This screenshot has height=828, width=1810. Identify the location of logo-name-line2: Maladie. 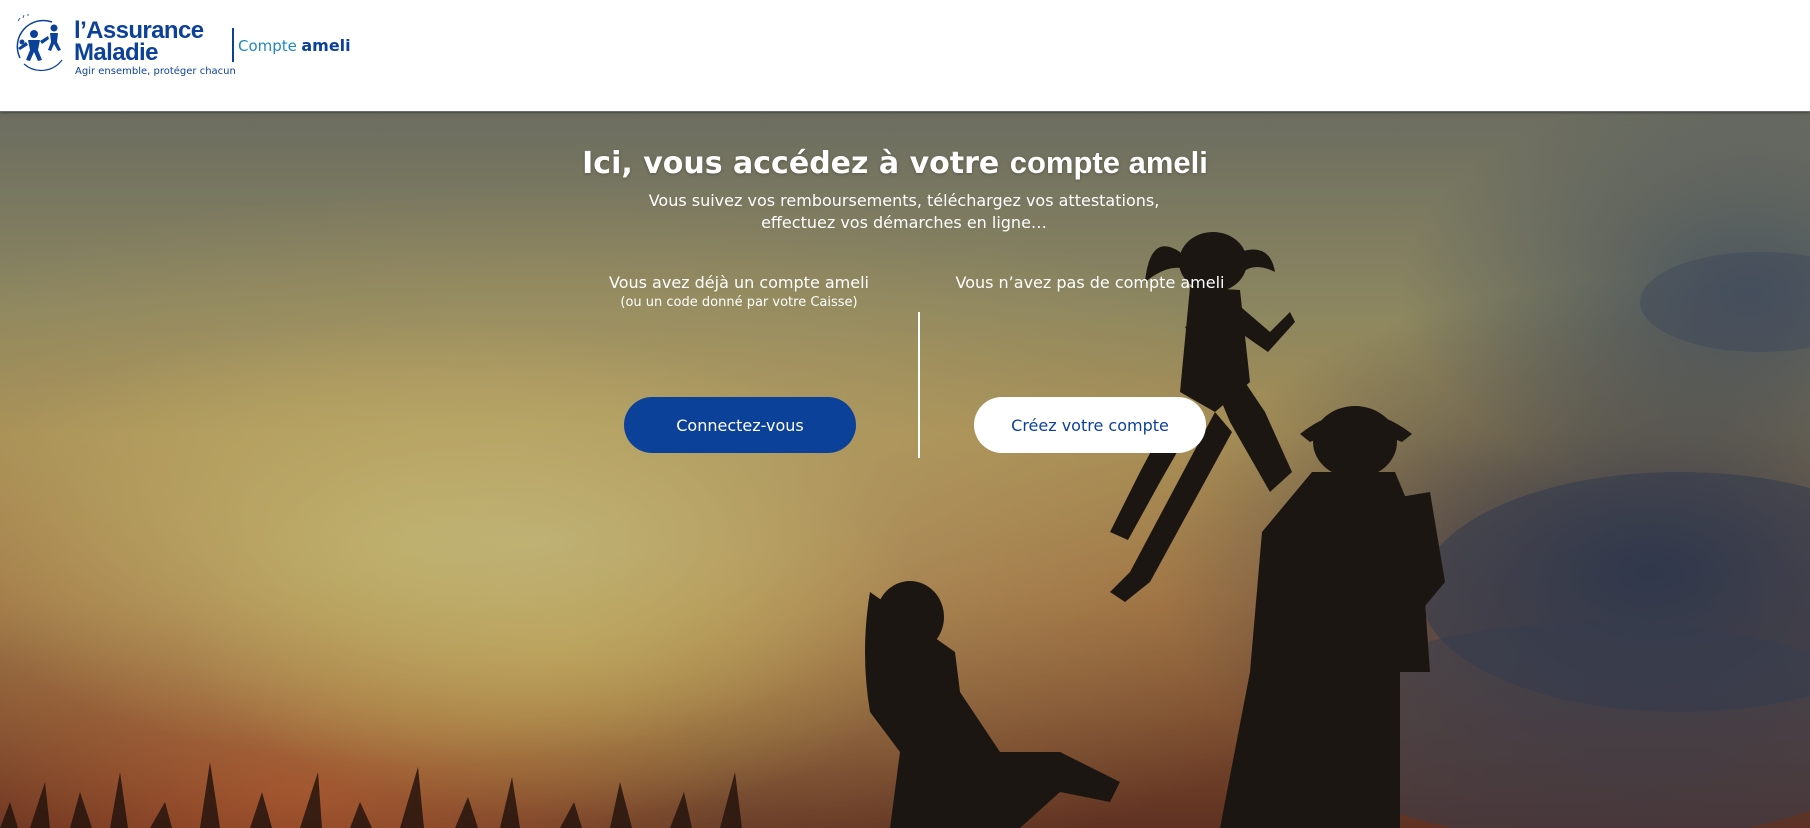
(116, 52).